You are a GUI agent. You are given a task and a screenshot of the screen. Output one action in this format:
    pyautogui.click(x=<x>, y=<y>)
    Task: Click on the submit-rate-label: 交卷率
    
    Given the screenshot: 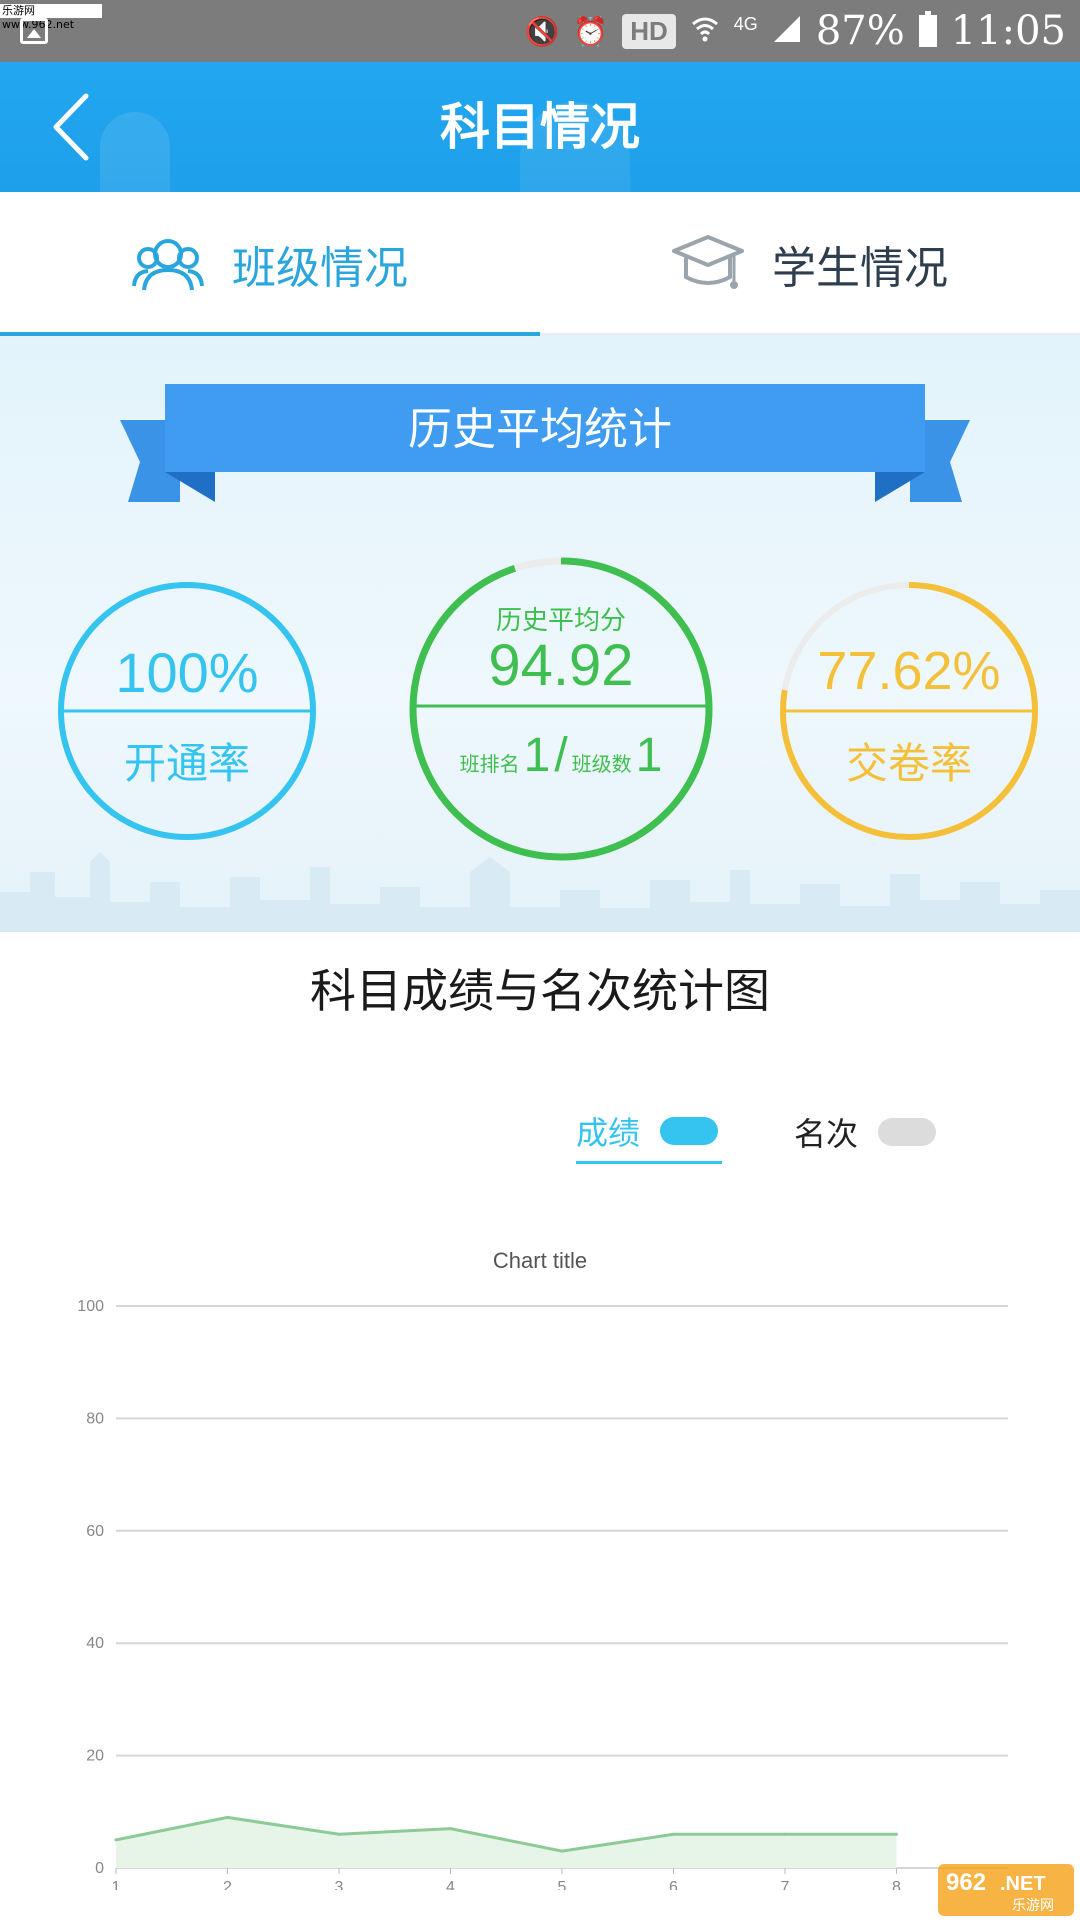 What is the action you would take?
    pyautogui.click(x=908, y=763)
    